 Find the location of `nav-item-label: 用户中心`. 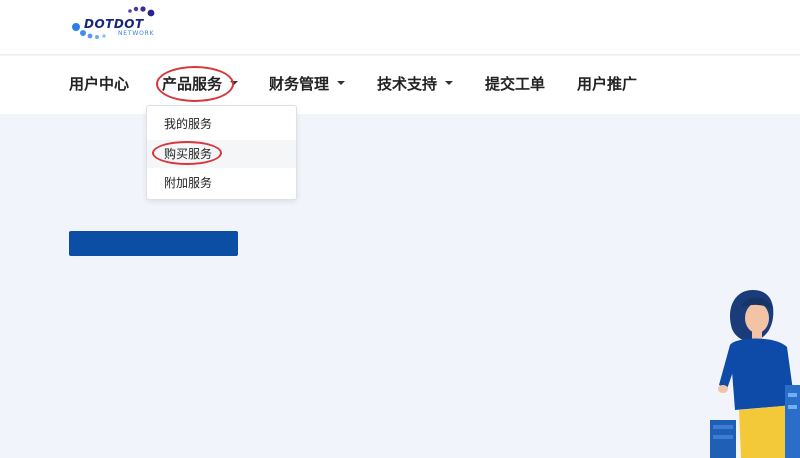

nav-item-label: 用户中心 is located at coordinates (99, 84).